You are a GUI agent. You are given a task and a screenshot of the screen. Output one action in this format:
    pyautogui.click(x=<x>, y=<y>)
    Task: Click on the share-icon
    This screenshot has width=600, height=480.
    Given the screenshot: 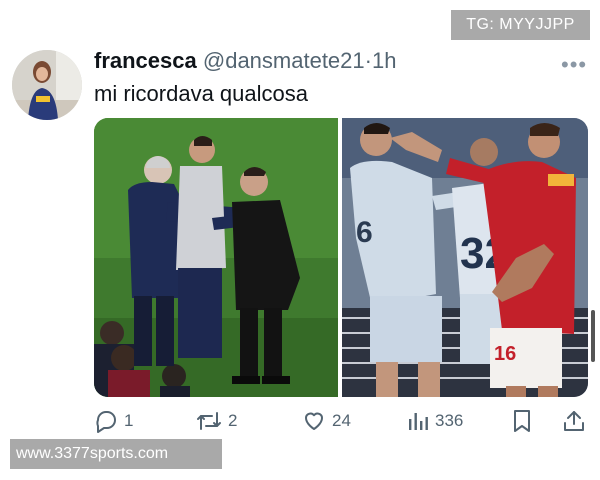 What is the action you would take?
    pyautogui.click(x=574, y=421)
    